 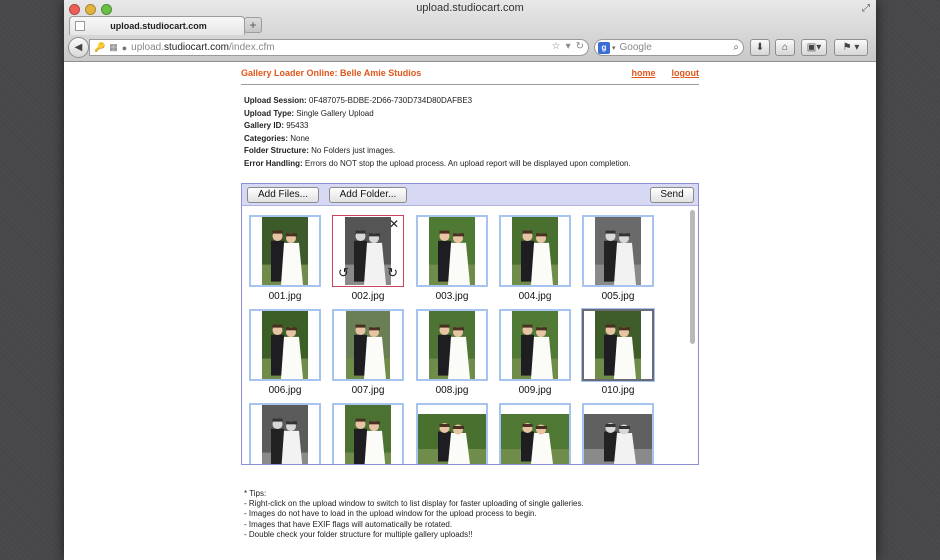 What do you see at coordinates (669, 47) in the screenshot?
I see `search-bar: g ▾ Google ⌕` at bounding box center [669, 47].